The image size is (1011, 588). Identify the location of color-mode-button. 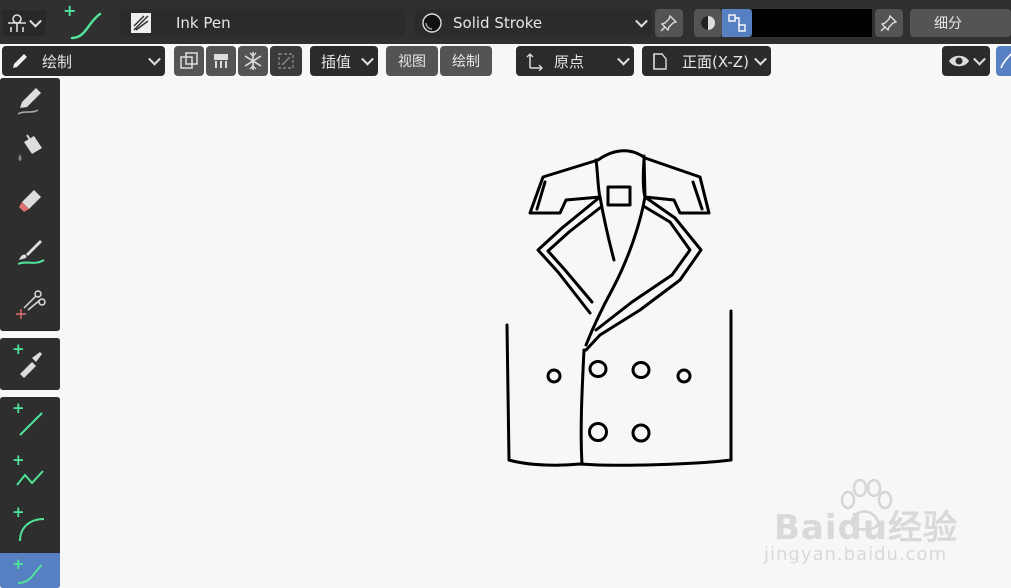
(708, 23).